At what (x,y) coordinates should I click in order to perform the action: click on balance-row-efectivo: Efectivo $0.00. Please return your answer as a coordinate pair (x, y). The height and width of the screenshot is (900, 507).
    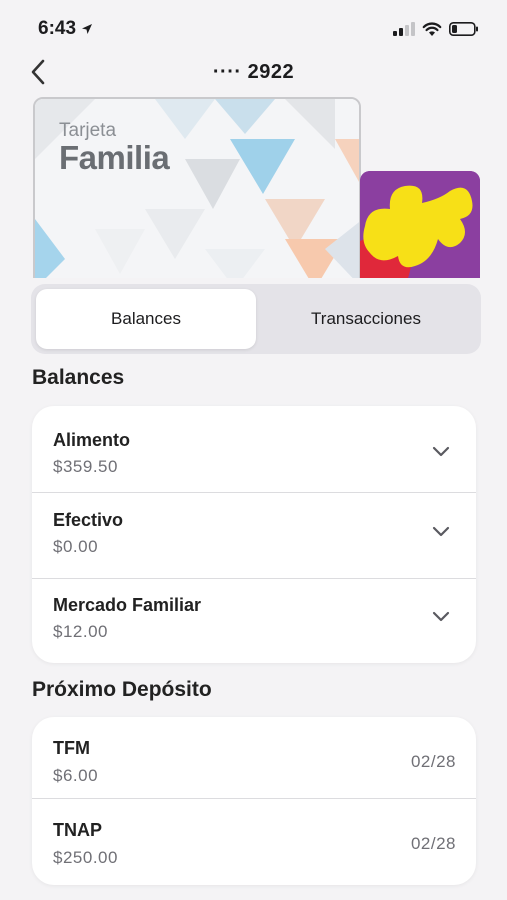
    Looking at the image, I should click on (254, 536).